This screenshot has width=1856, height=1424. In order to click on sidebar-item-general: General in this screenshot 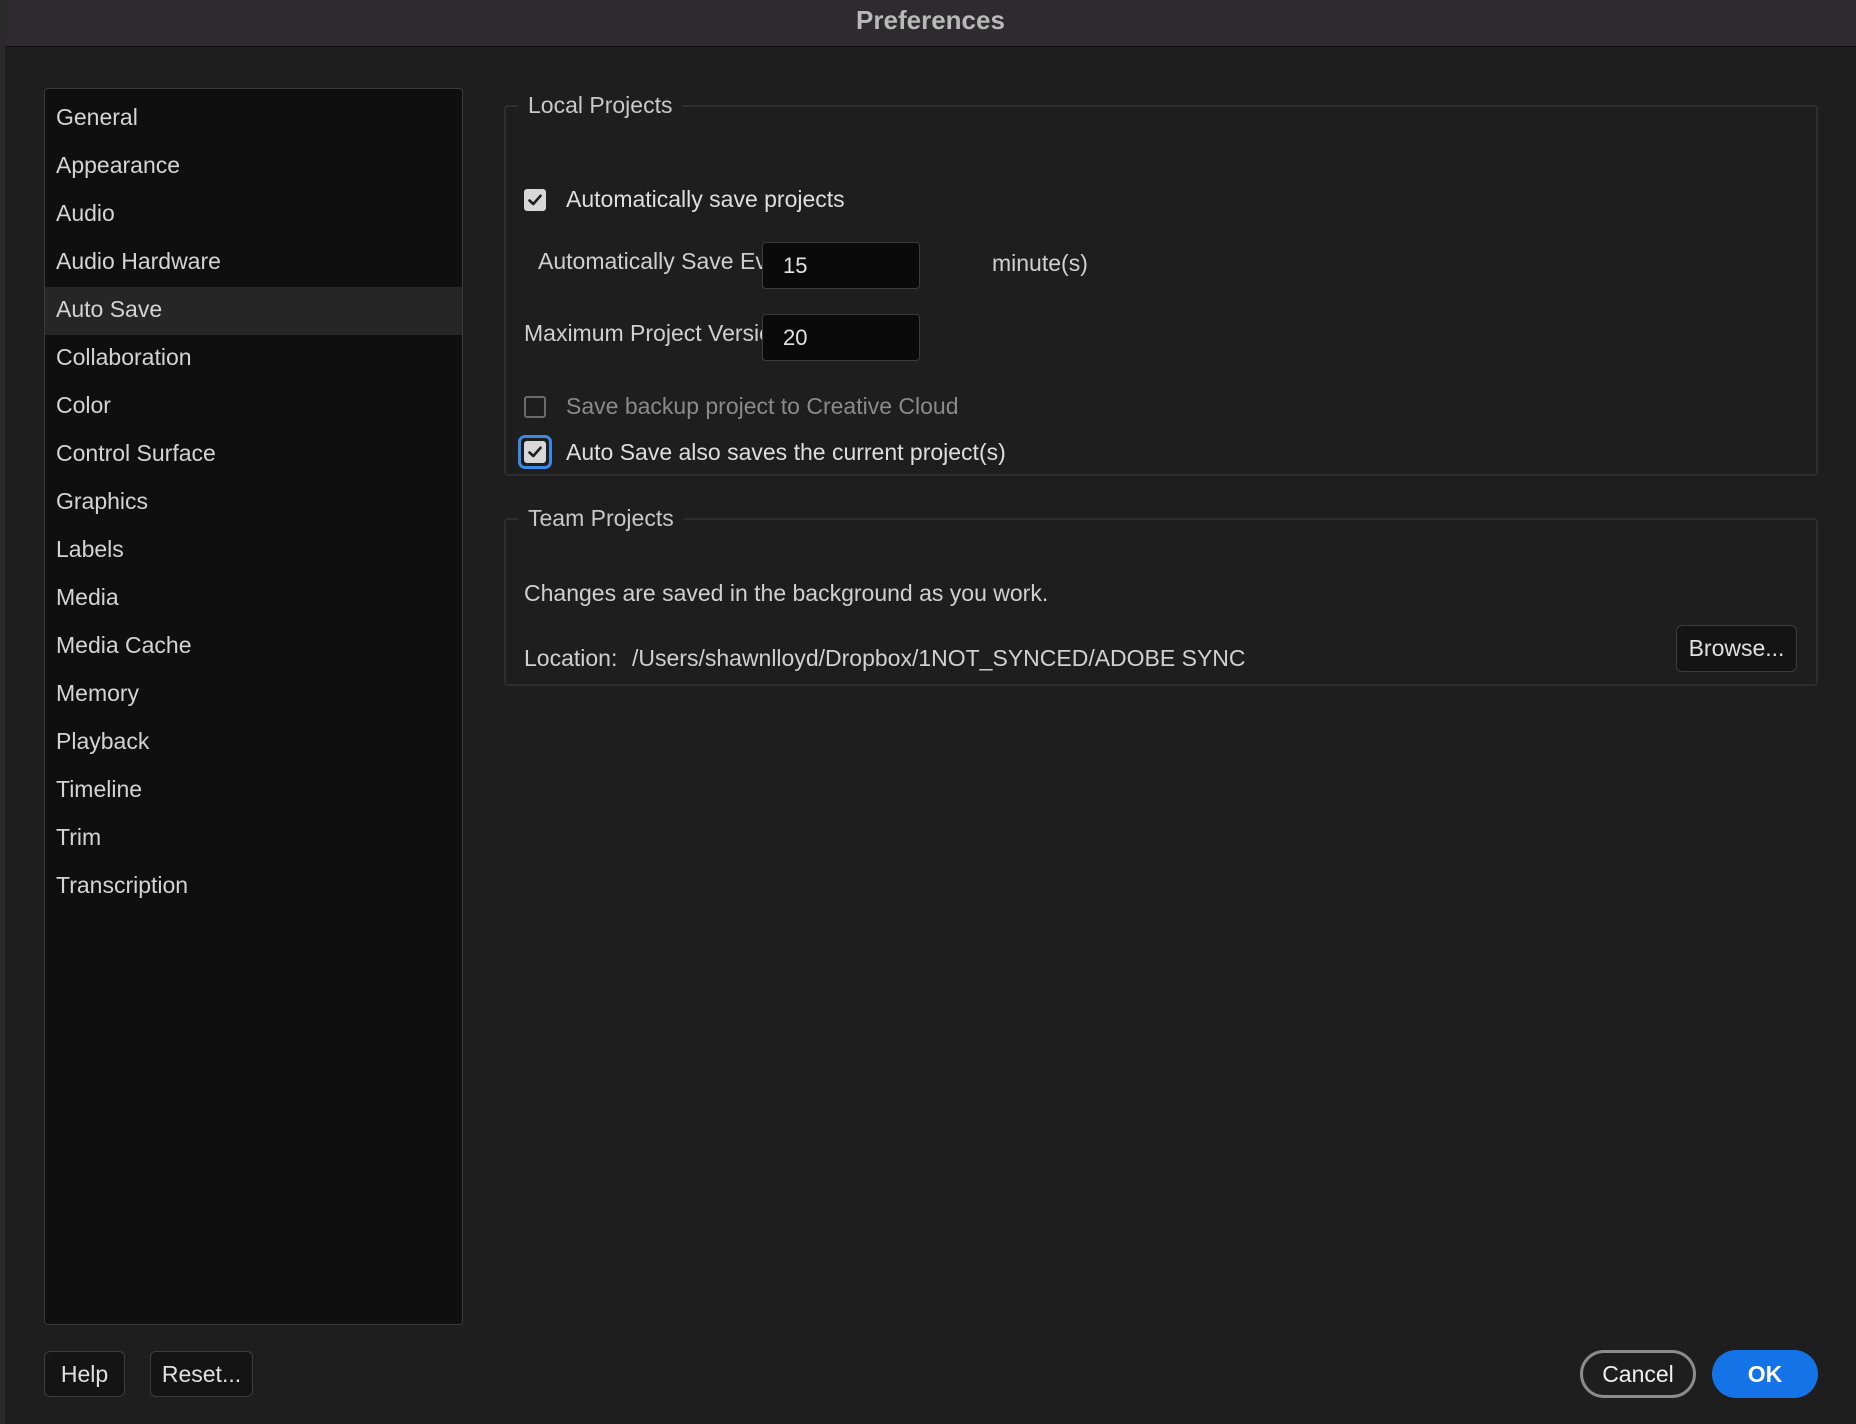, I will do `click(253, 119)`.